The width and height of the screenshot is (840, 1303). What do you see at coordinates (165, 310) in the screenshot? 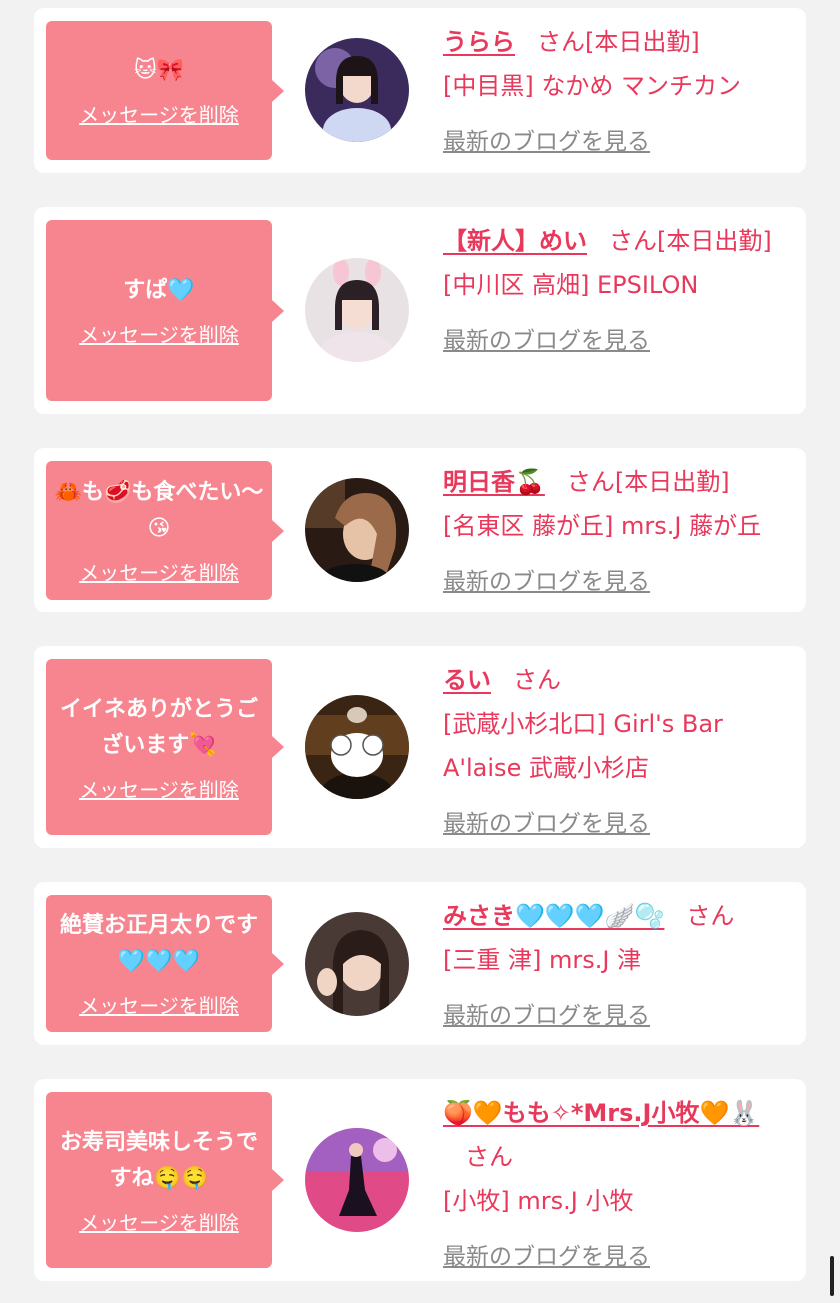
I see `message-bubble: すぱ🩵 メッセージを削除` at bounding box center [165, 310].